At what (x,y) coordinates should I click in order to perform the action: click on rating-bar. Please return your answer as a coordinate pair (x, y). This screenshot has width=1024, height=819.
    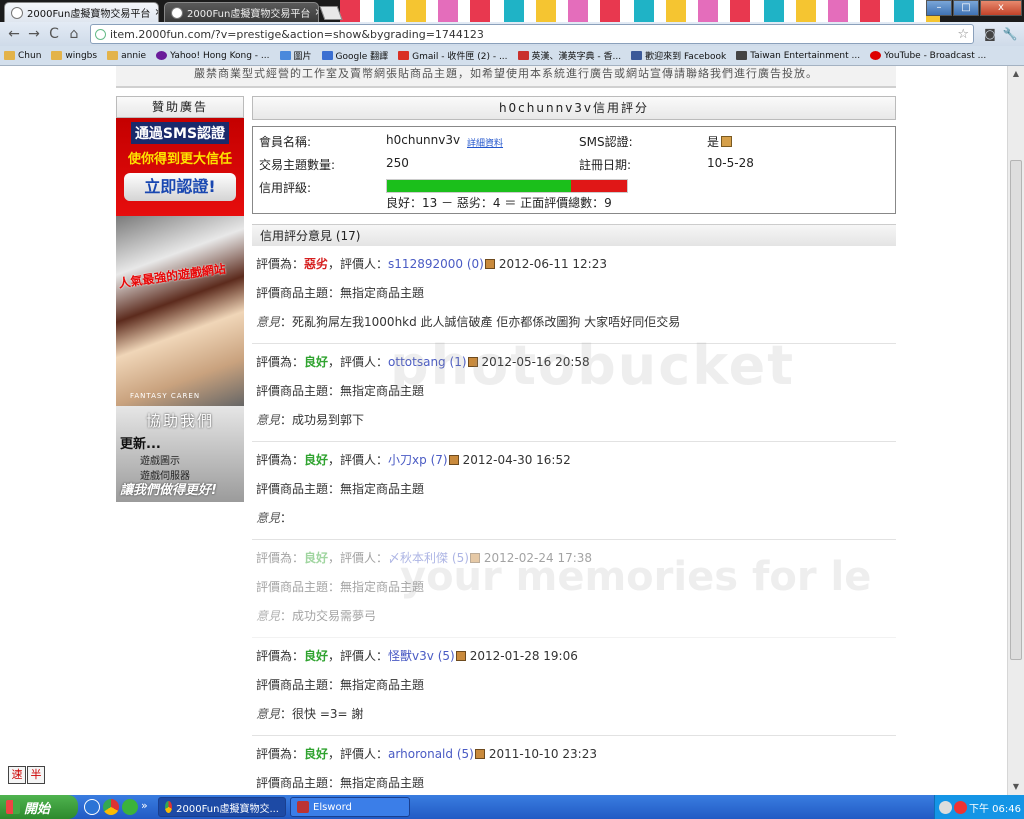
    Looking at the image, I should click on (507, 186).